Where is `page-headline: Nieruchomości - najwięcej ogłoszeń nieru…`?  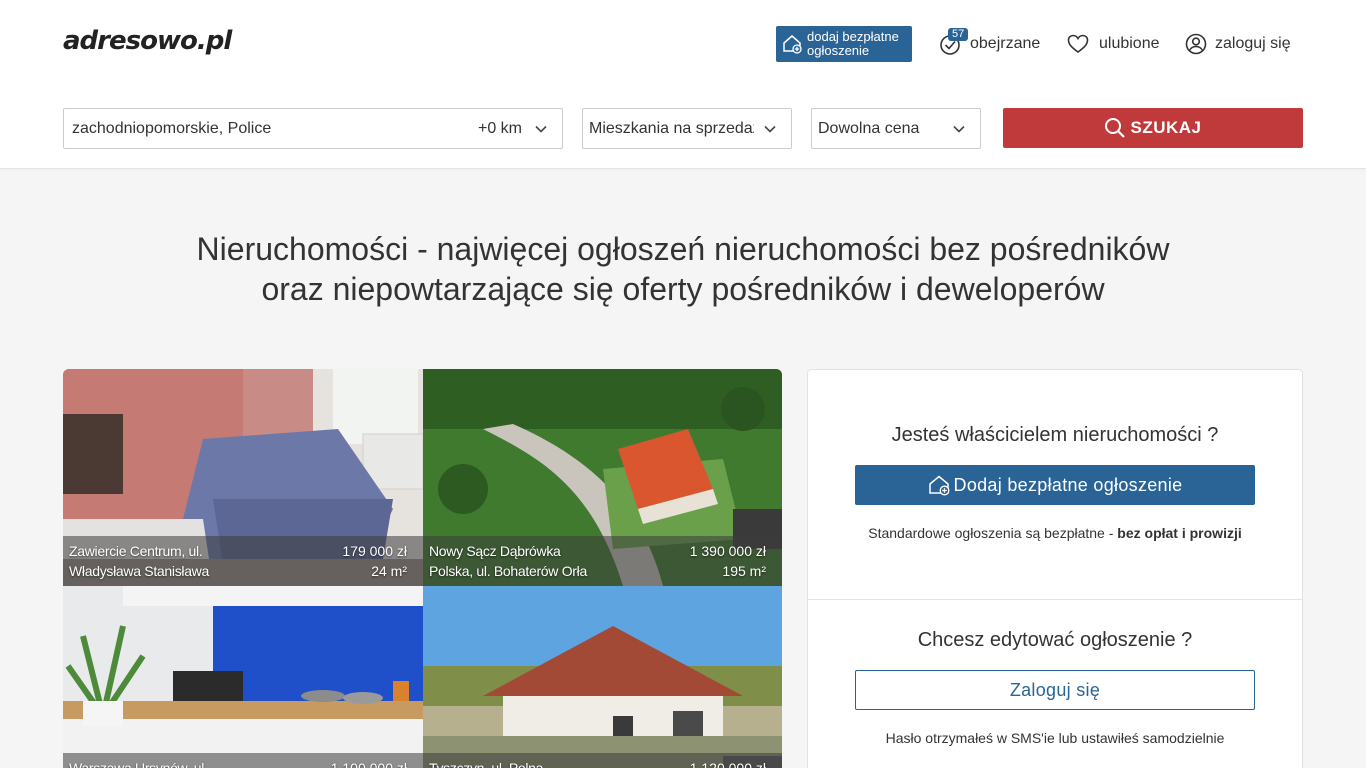
page-headline: Nieruchomości - najwięcej ogłoszeń nieru… is located at coordinates (683, 269).